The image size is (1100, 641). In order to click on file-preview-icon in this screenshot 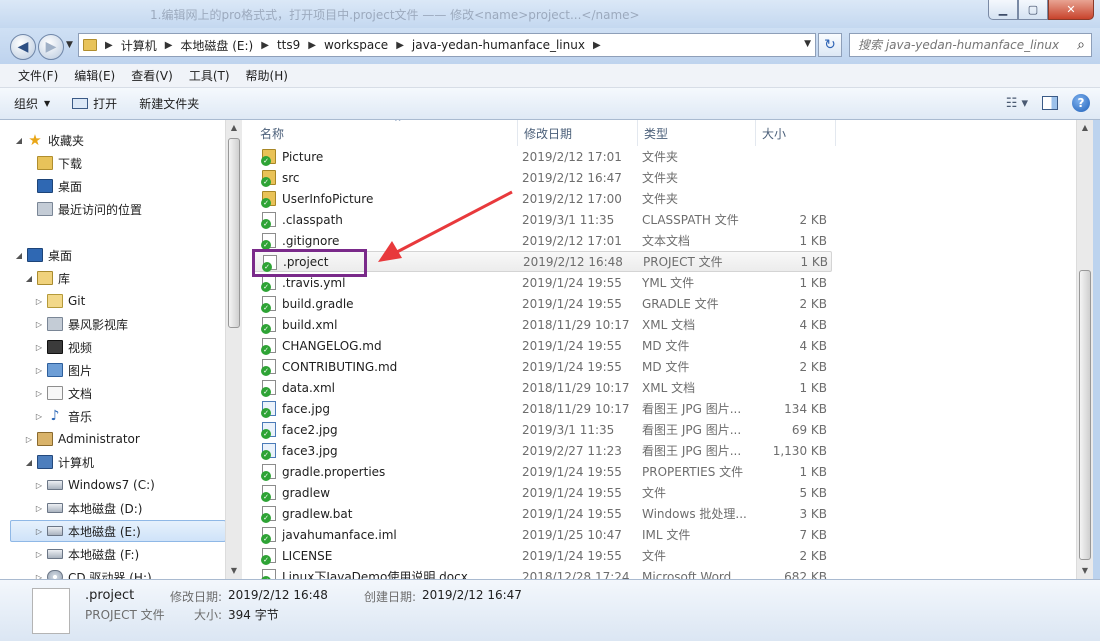, I will do `click(51, 611)`.